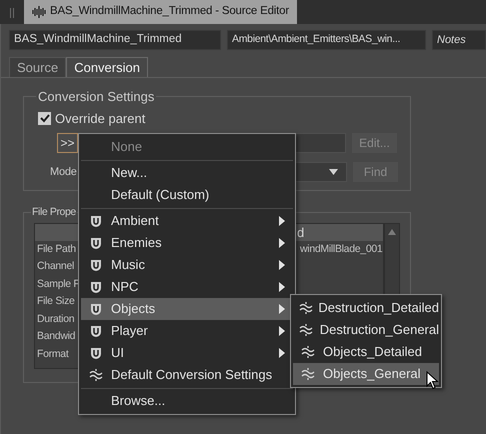  Describe the element at coordinates (96, 97) in the screenshot. I see `group-title: Conversion Settings` at that location.